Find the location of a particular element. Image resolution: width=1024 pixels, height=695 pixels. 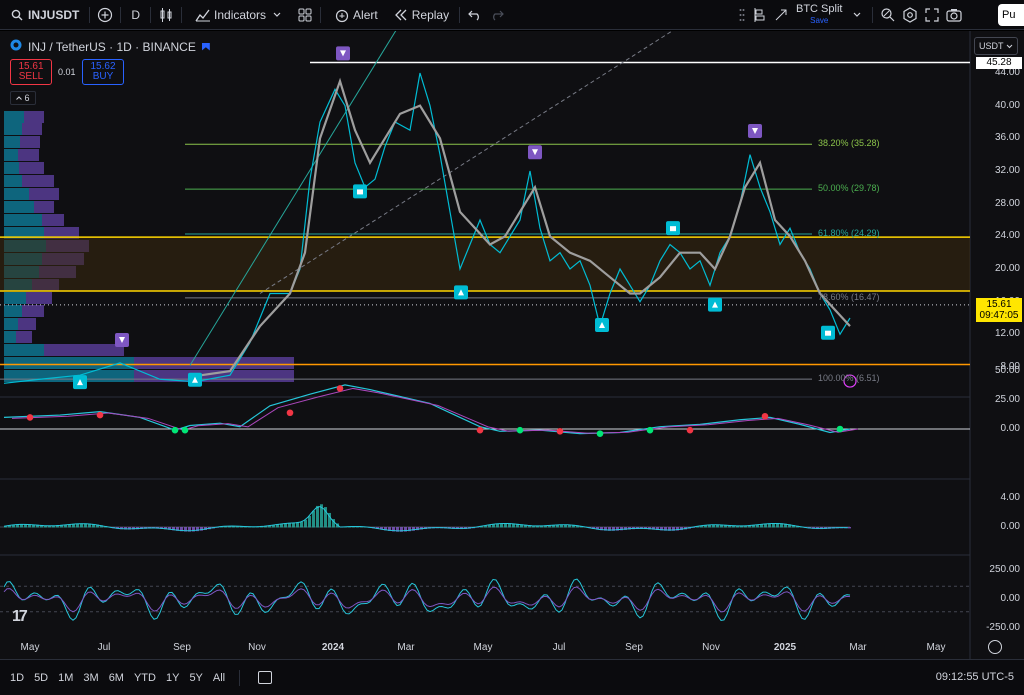

bottom-toolbar: 1D 5D 1M 3M 6M YTD 1Y 5Y All 09:12:55 UTC-5 is located at coordinates (512, 677).